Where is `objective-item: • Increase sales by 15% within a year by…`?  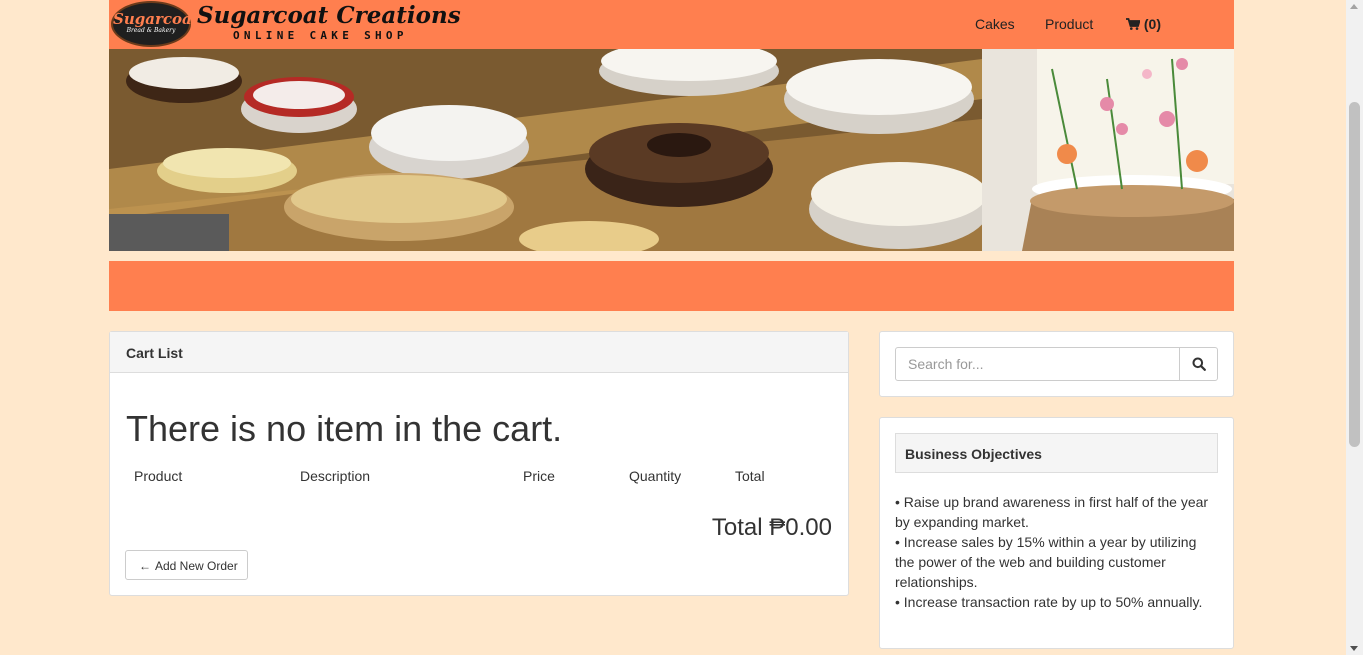 objective-item: • Increase sales by 15% within a year by… is located at coordinates (1046, 562).